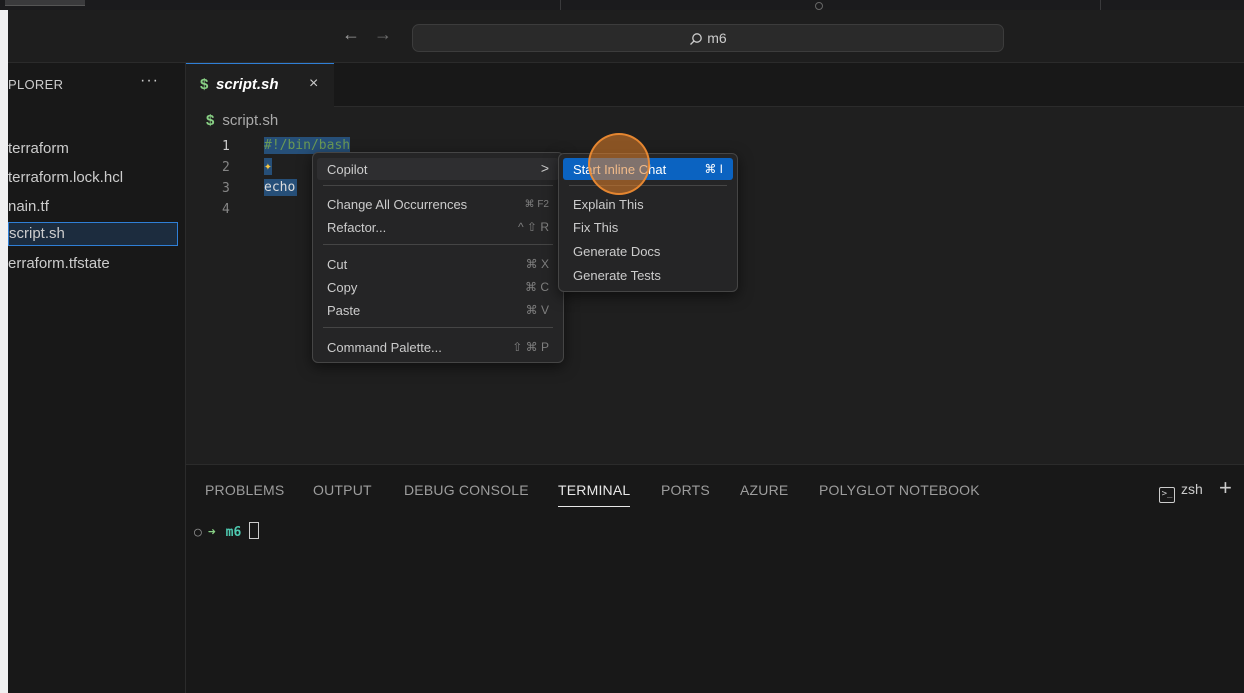 This screenshot has width=1244, height=693. What do you see at coordinates (596, 227) in the screenshot?
I see `menu-item-label: Fix This` at bounding box center [596, 227].